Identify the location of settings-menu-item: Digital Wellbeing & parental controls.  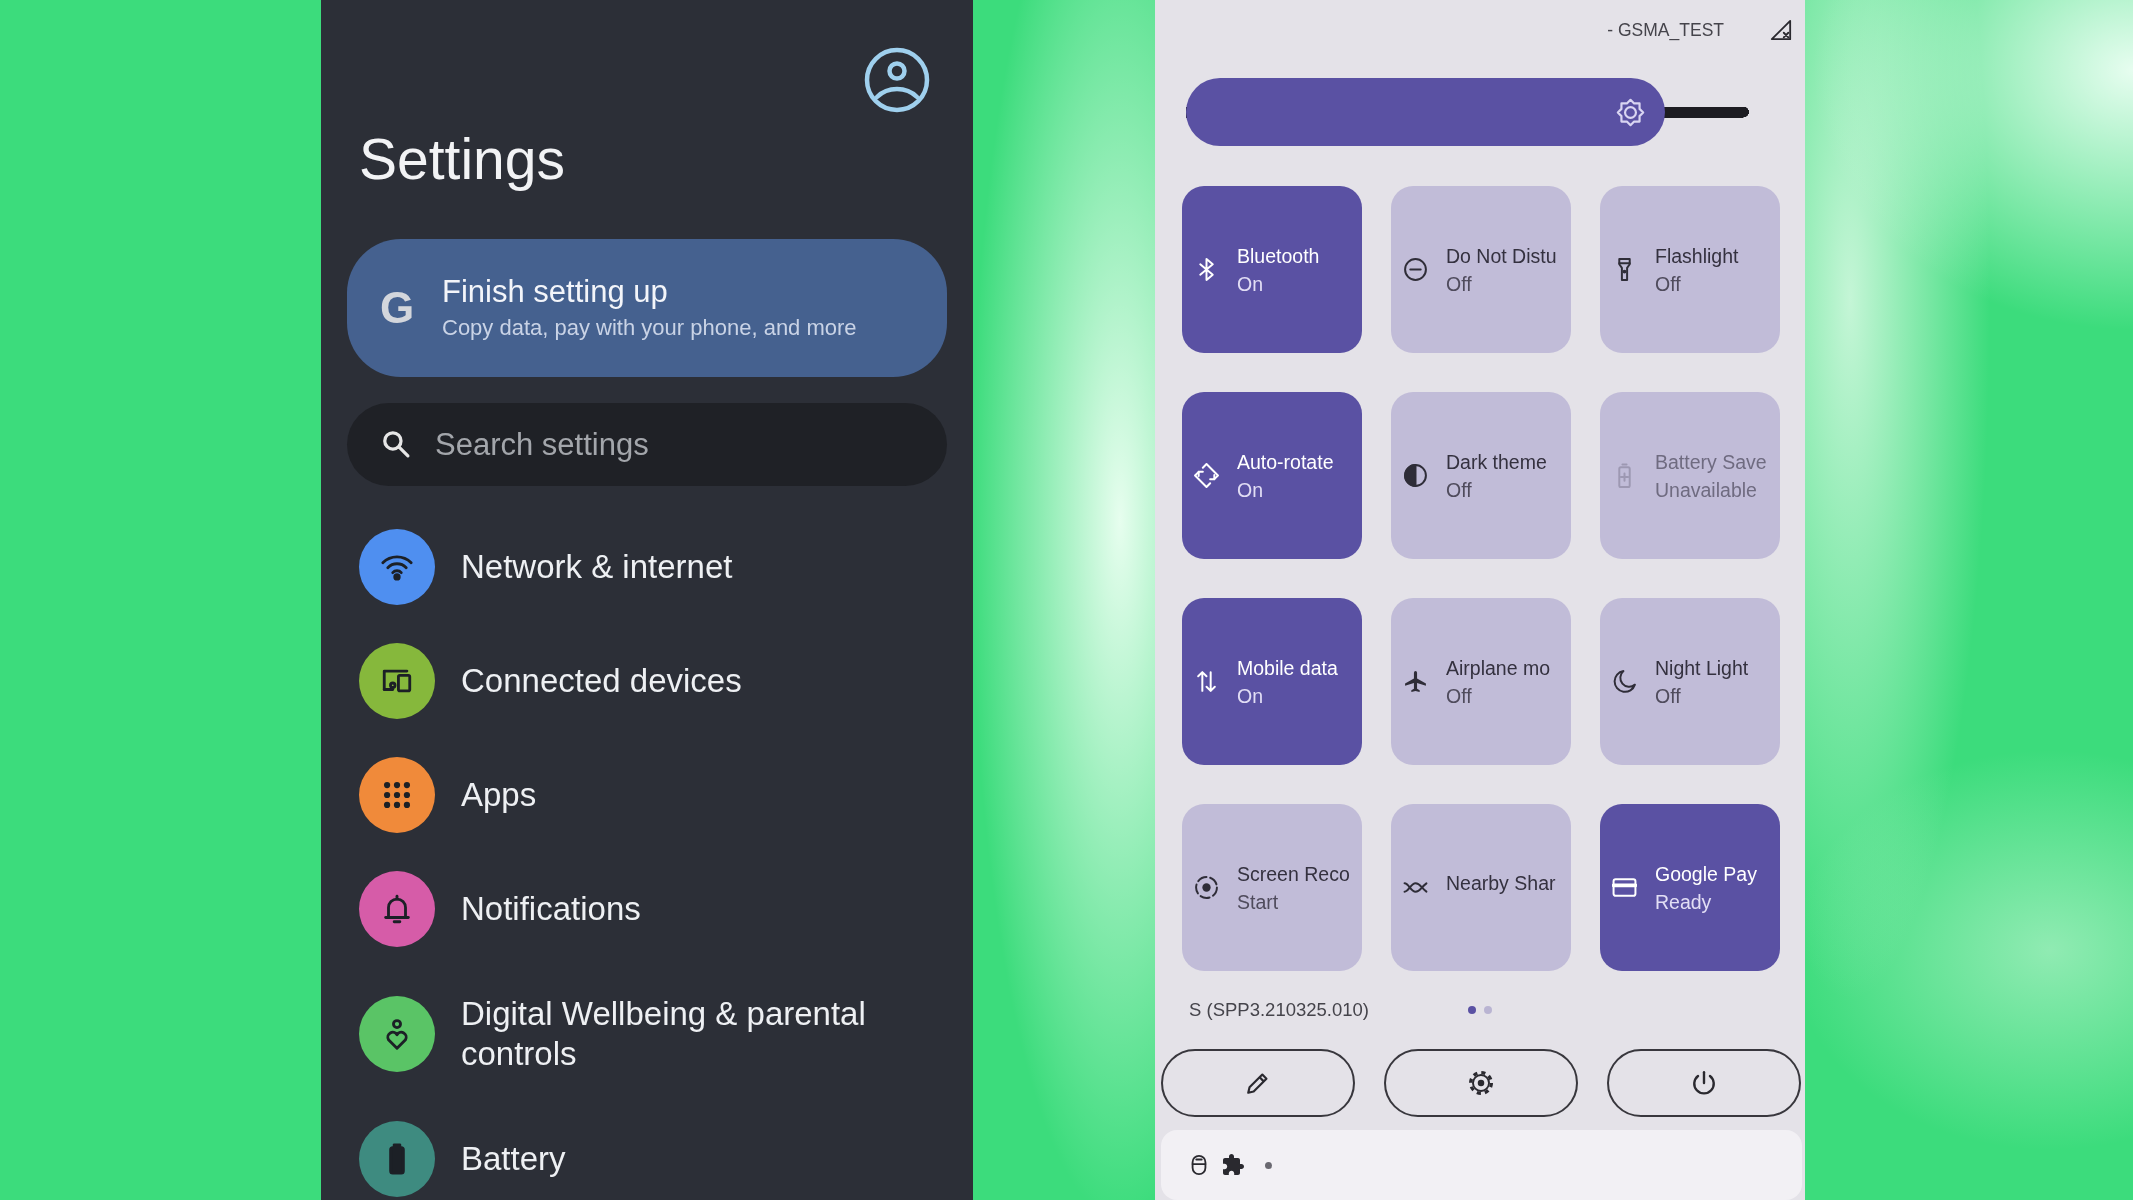
(624, 1034).